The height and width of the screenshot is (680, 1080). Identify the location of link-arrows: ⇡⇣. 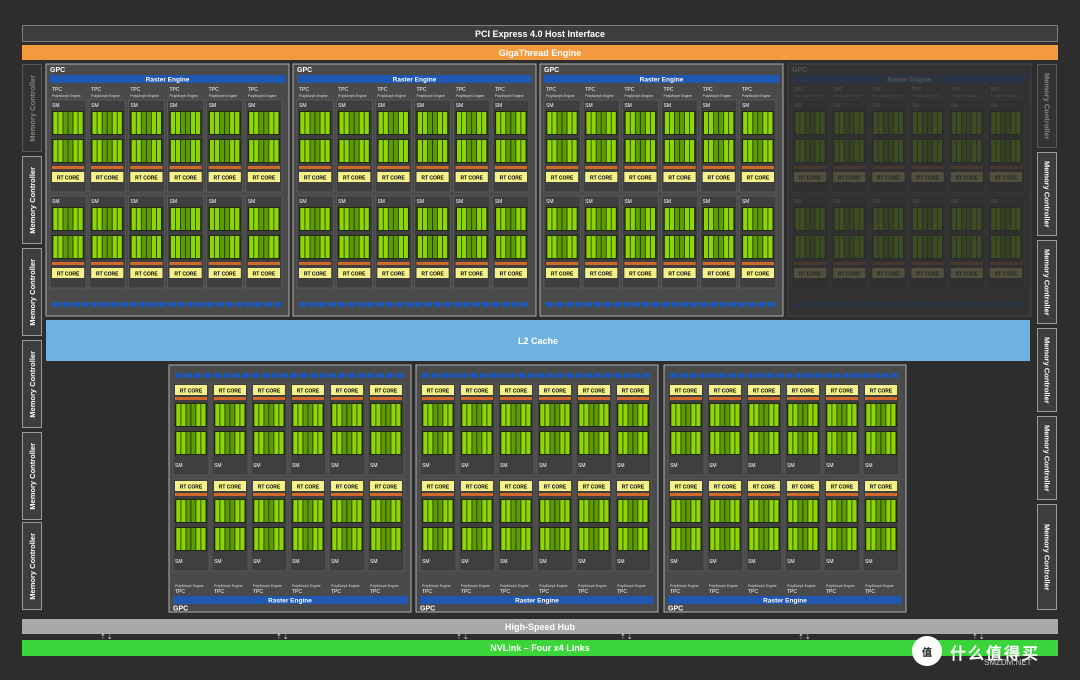
(627, 637).